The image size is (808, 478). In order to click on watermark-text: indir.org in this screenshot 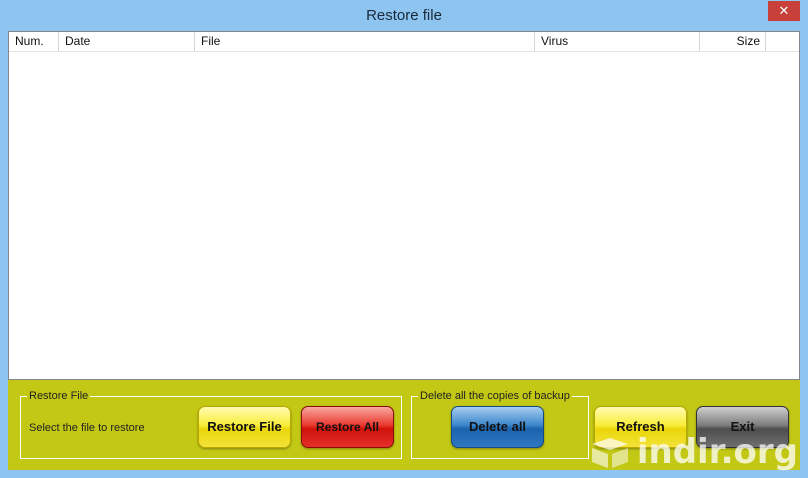, I will do `click(717, 452)`.